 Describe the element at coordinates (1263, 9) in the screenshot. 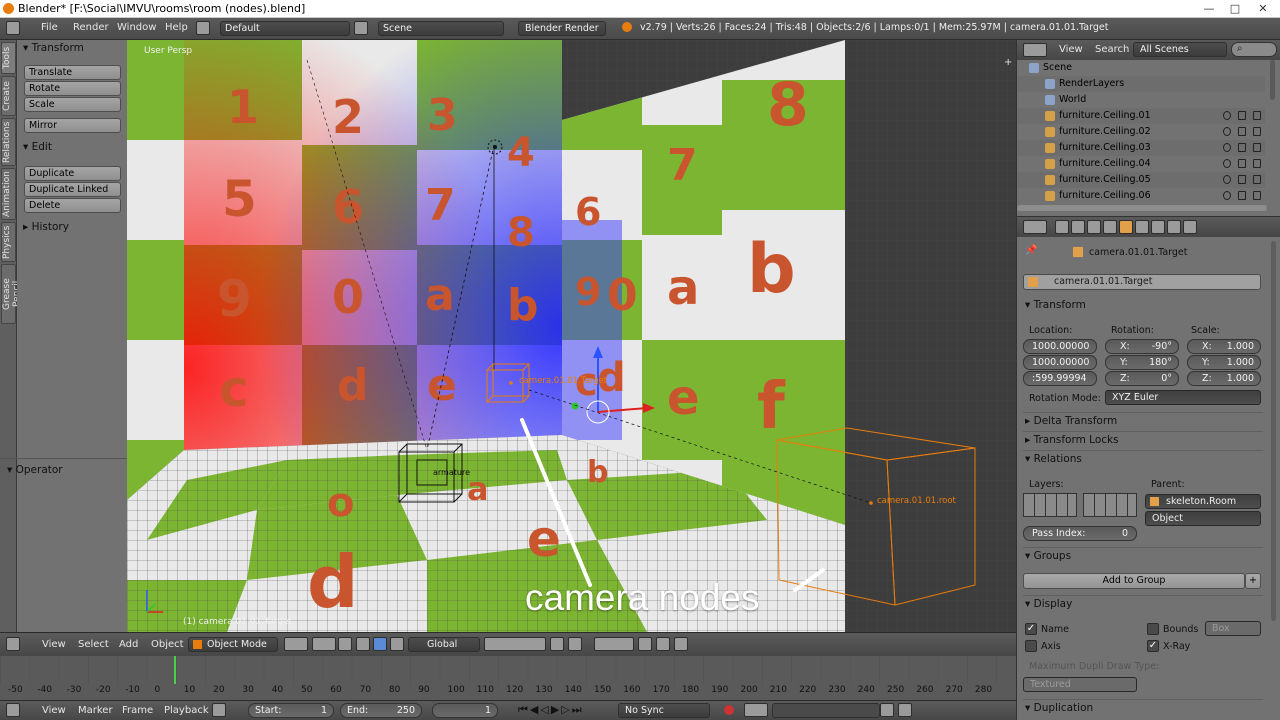

I see `close-window-button: ✕` at that location.